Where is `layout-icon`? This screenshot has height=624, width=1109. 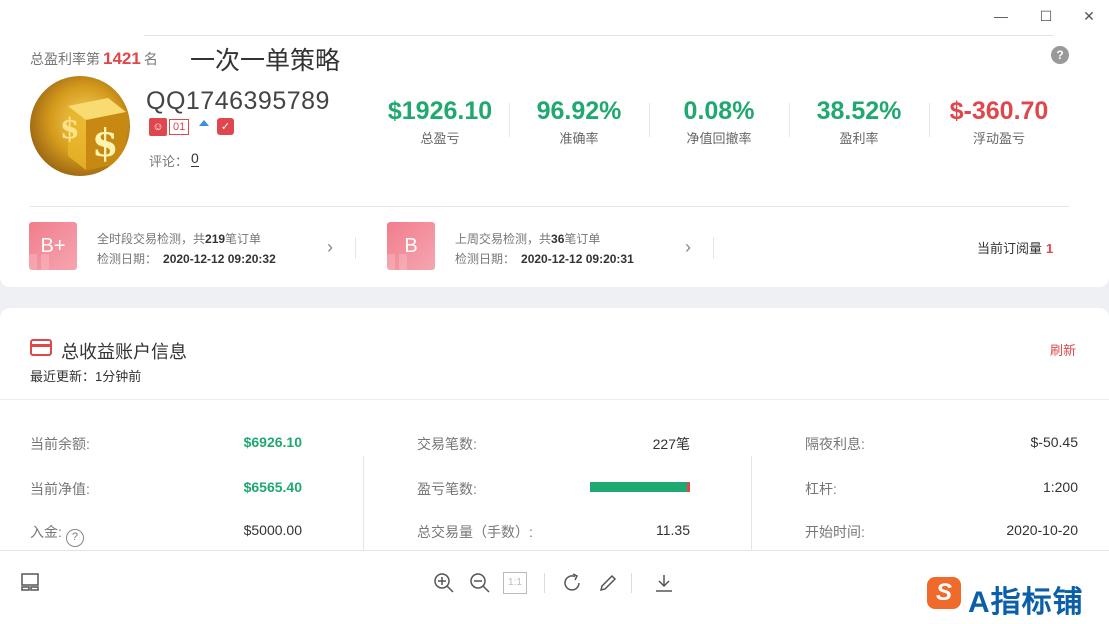 layout-icon is located at coordinates (30, 584).